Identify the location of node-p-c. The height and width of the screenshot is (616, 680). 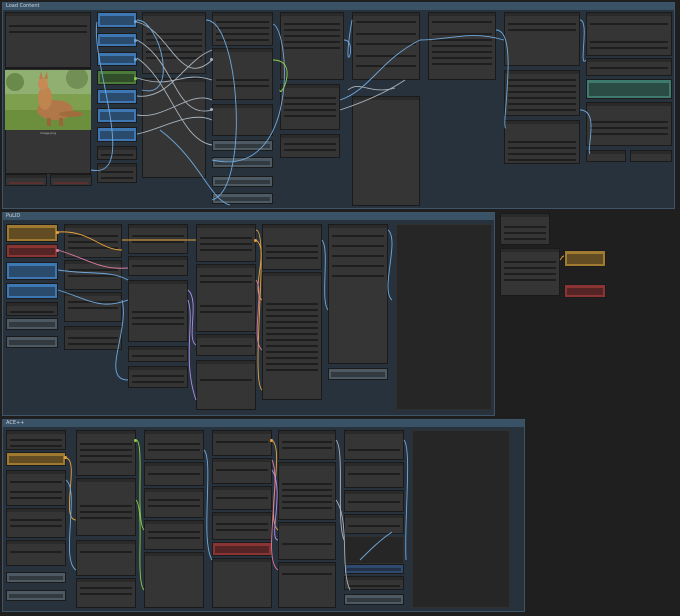
(93, 275).